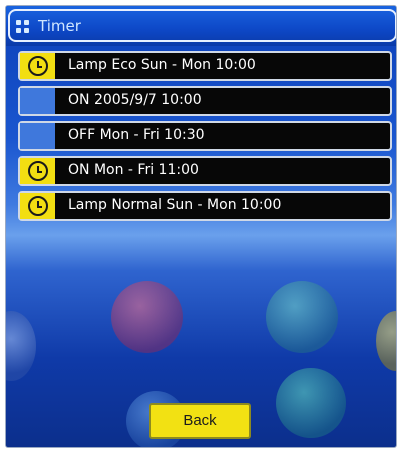 The width and height of the screenshot is (400, 451). What do you see at coordinates (200, 421) in the screenshot?
I see `back-button: Back` at bounding box center [200, 421].